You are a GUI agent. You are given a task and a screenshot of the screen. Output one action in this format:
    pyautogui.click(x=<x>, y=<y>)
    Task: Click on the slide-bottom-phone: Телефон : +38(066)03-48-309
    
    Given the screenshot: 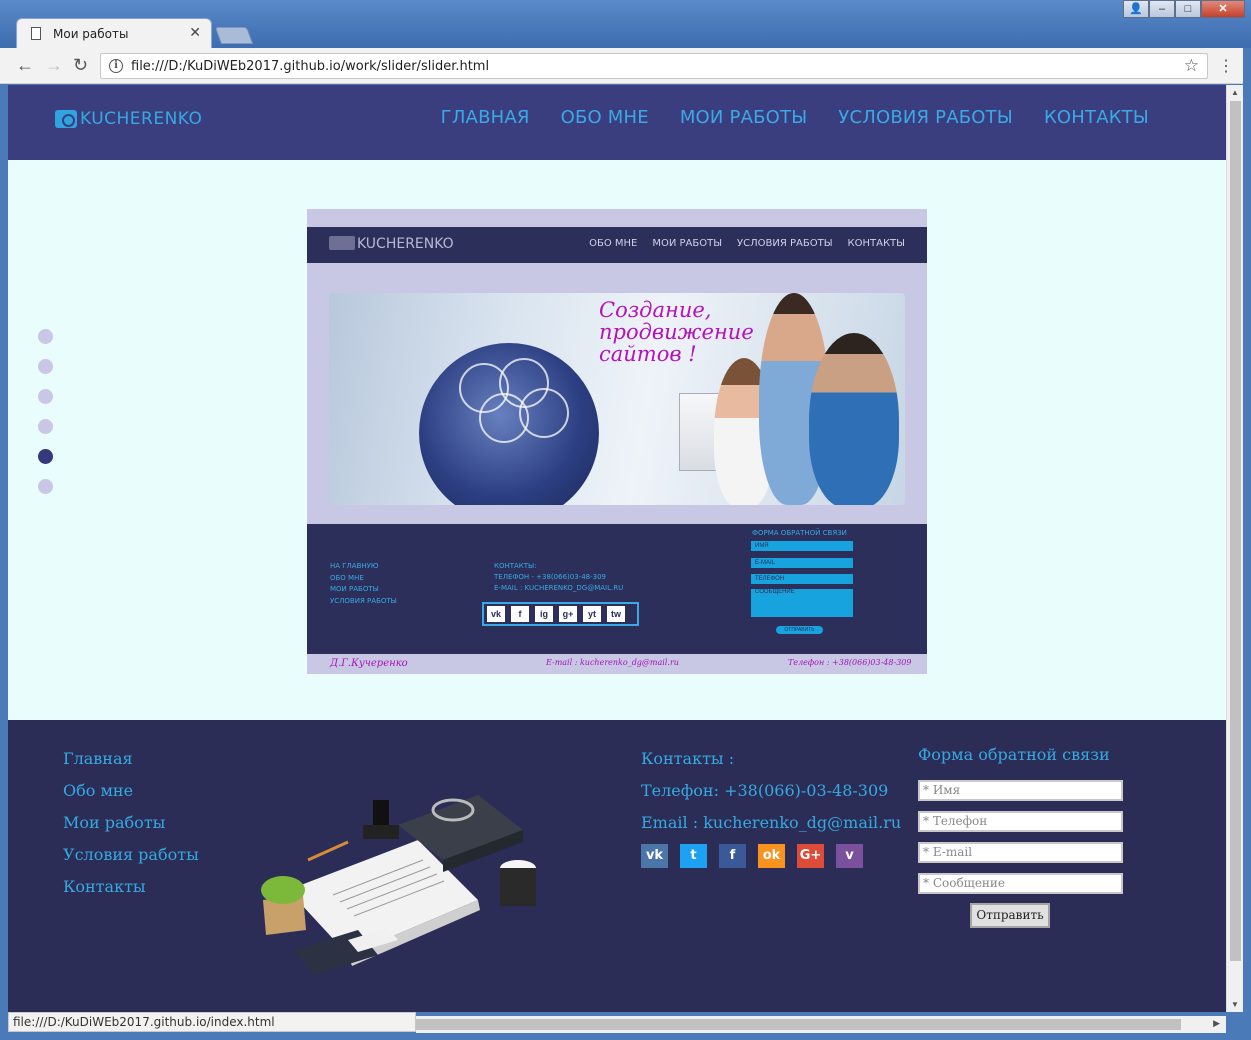 What is the action you would take?
    pyautogui.click(x=850, y=662)
    